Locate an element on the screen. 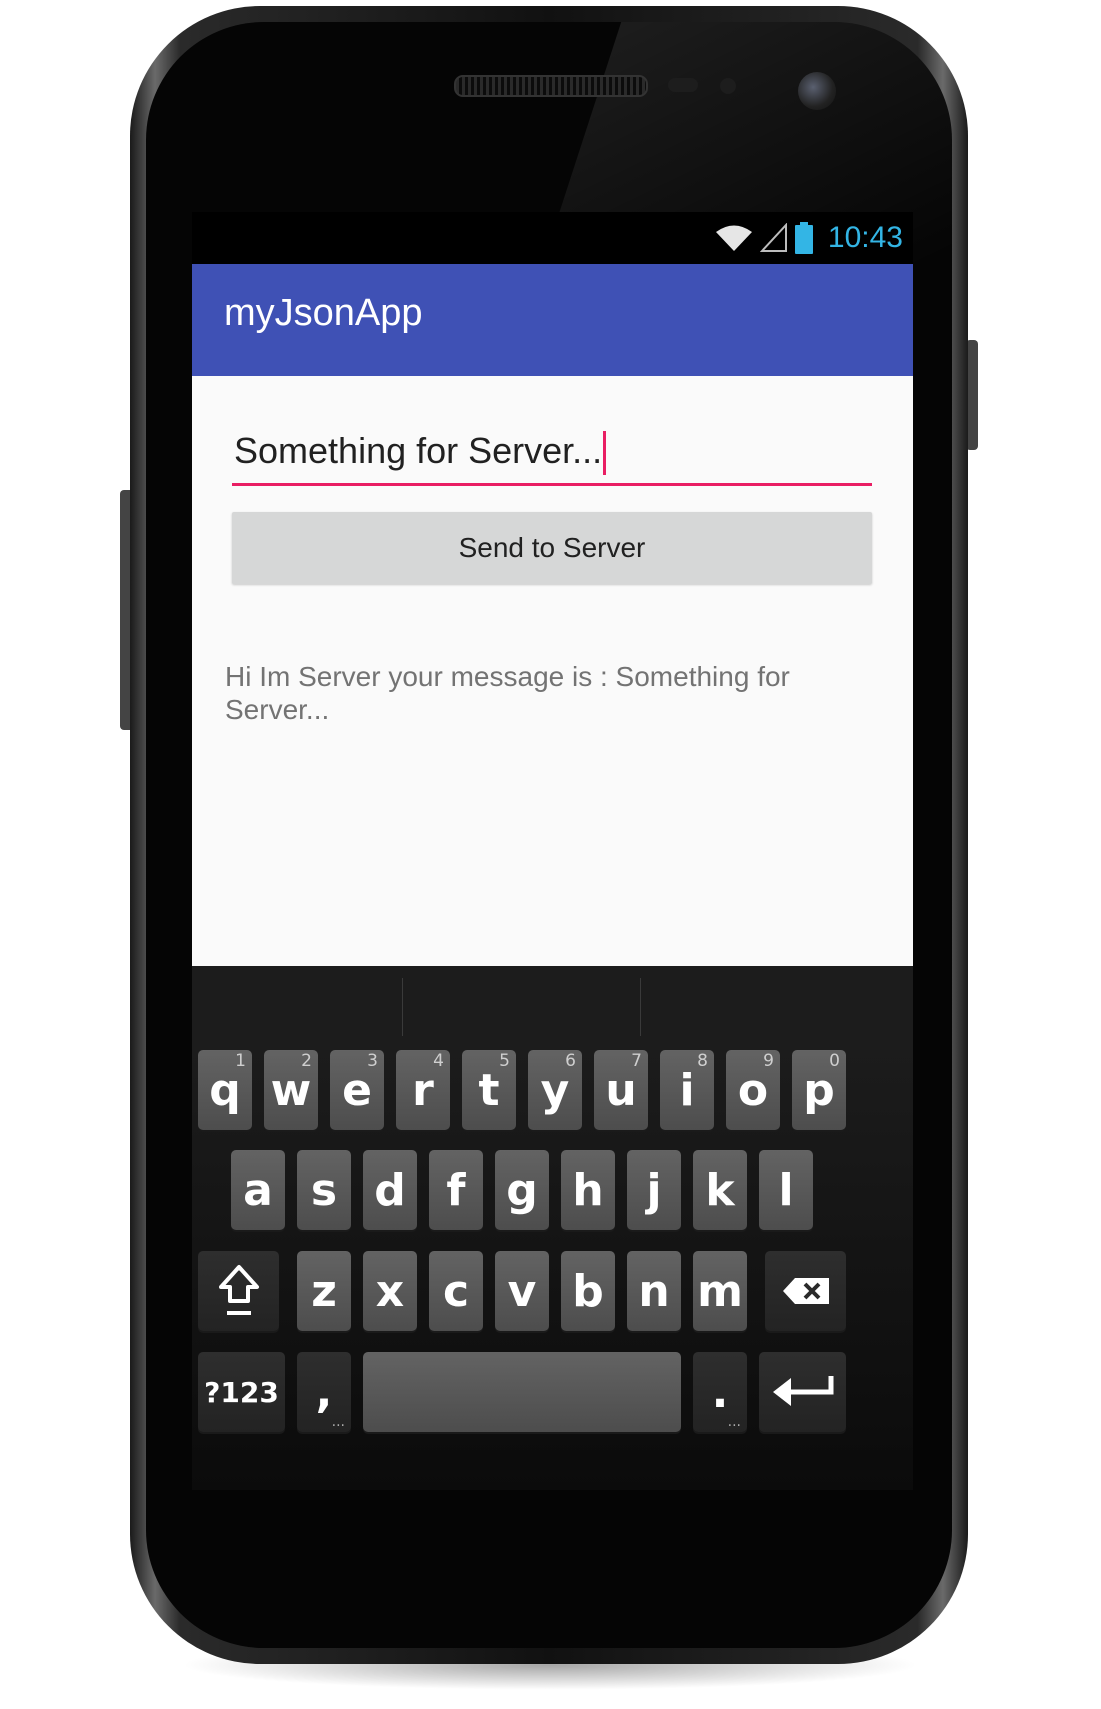  enter-icon is located at coordinates (802, 1391).